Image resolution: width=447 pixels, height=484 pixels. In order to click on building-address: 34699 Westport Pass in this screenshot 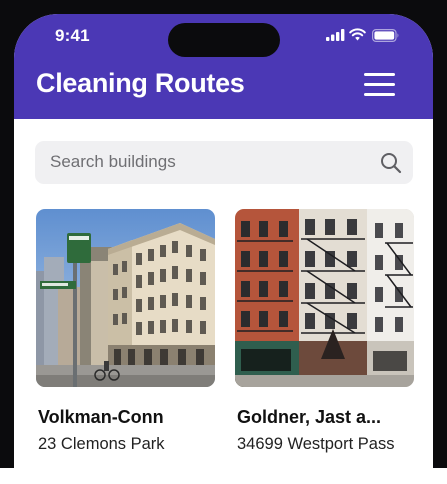, I will do `click(316, 444)`.